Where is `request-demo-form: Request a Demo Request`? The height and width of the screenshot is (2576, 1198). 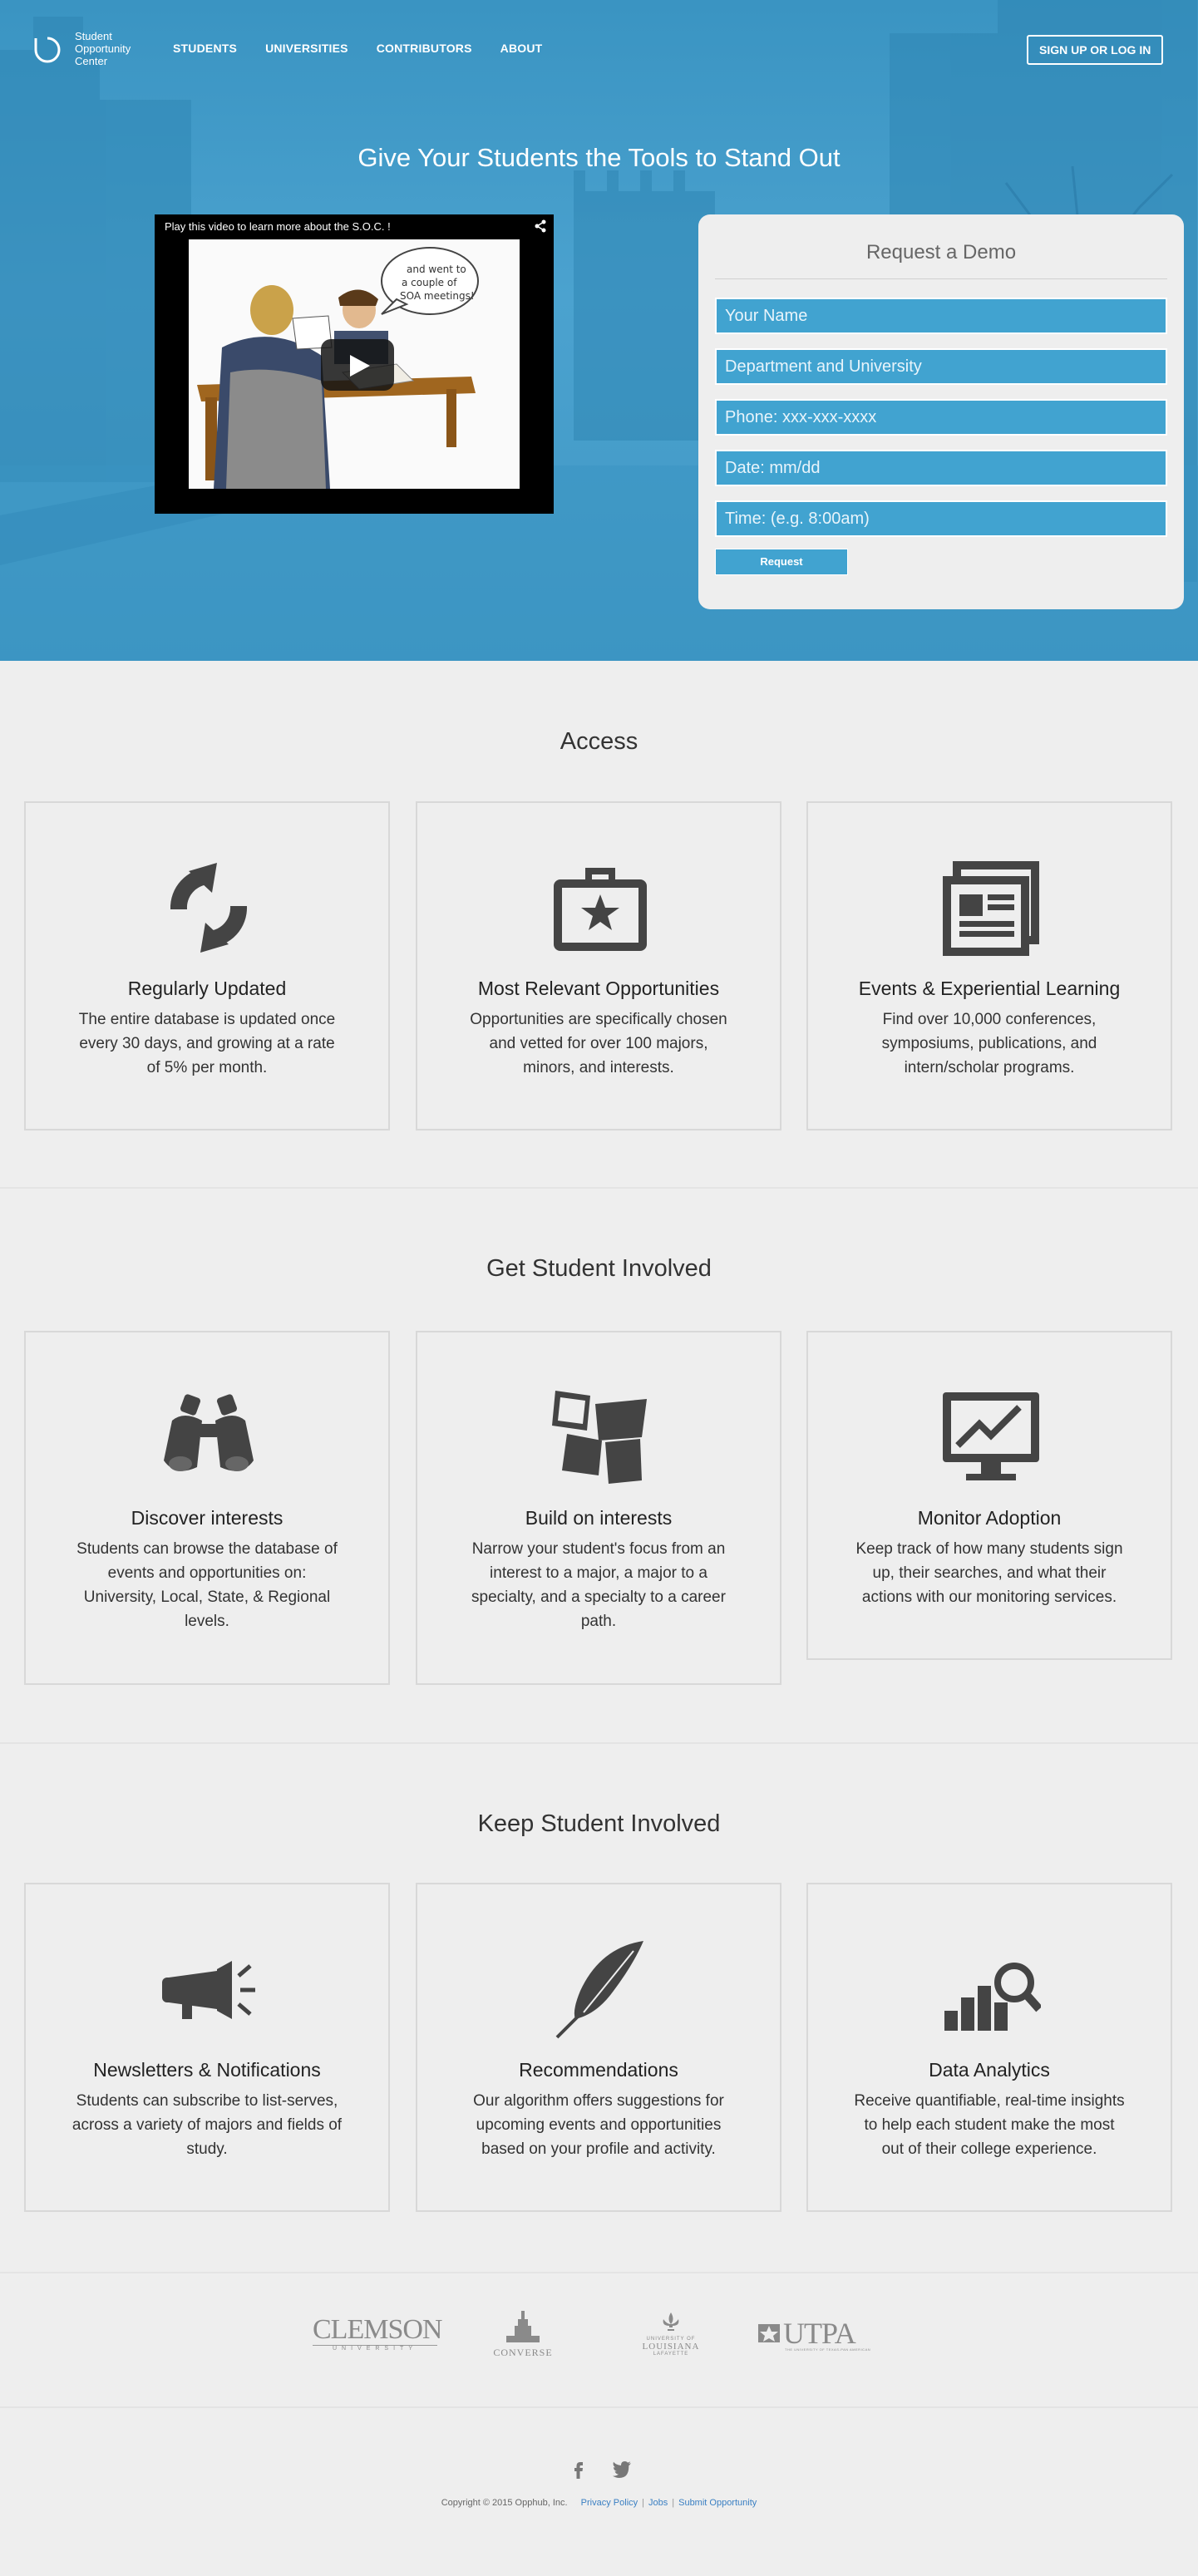
request-demo-form: Request a Demo Request is located at coordinates (941, 411).